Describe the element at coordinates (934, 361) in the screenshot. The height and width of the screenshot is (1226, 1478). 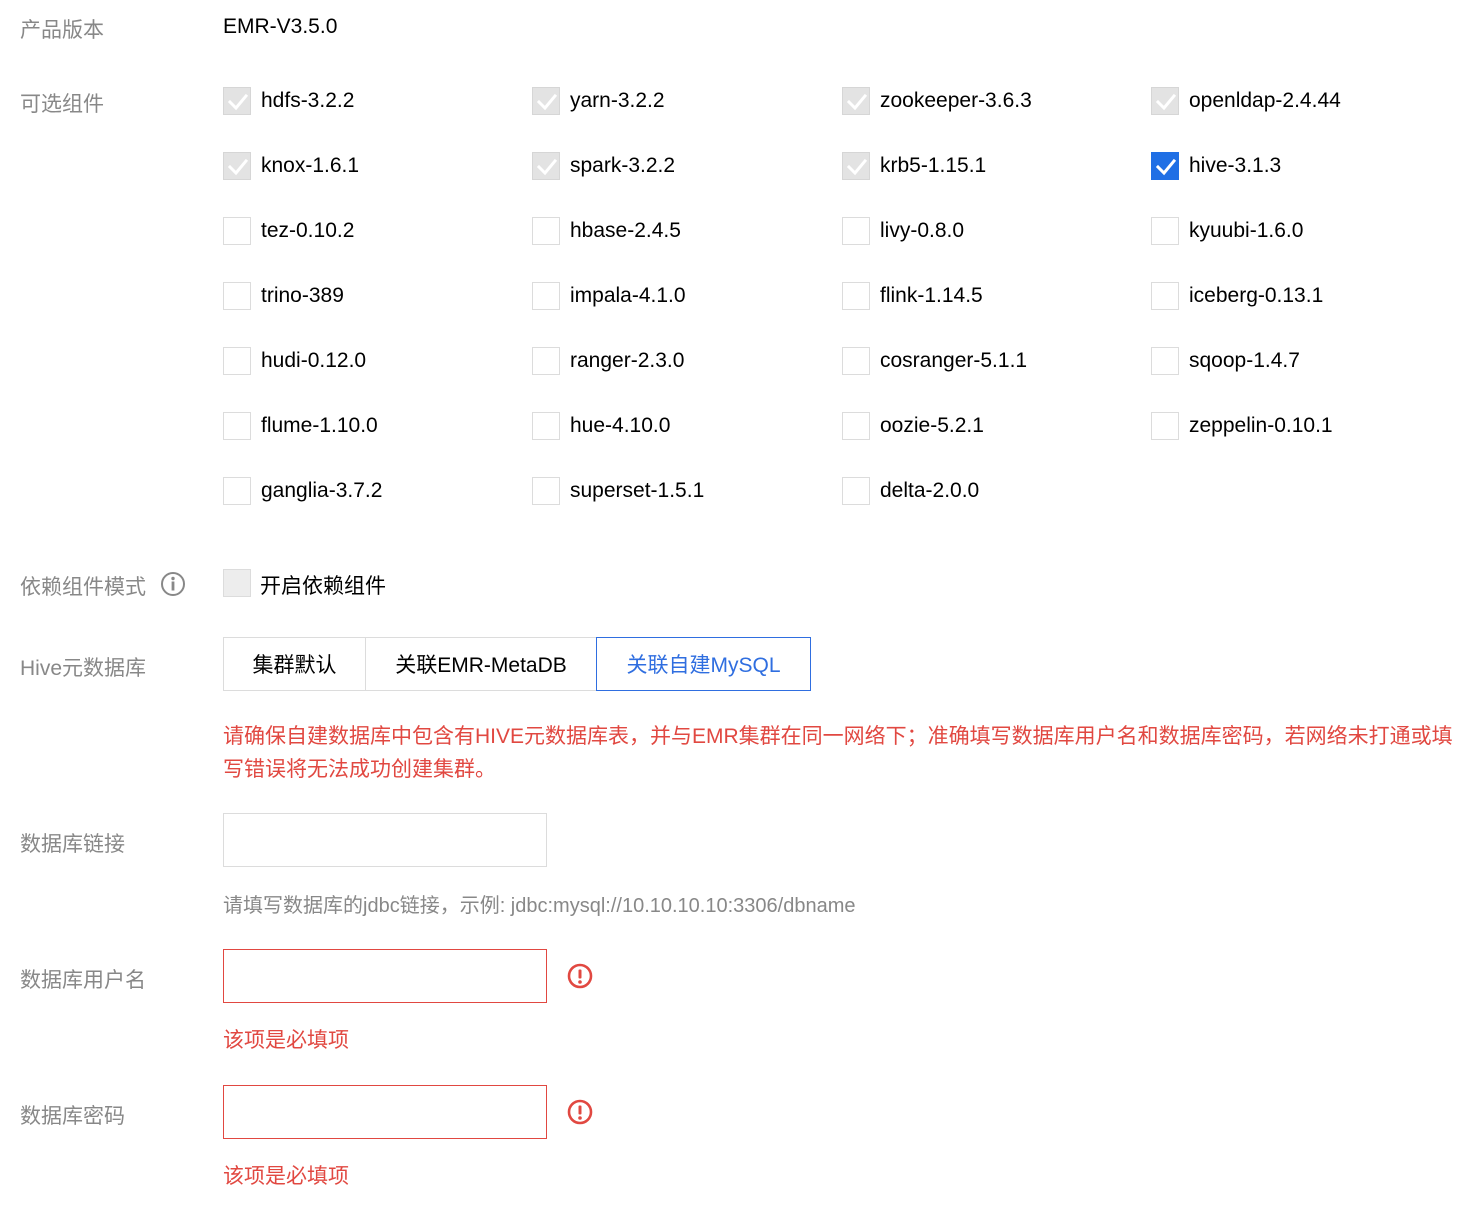
I see `component-option-cosranger: cosranger-5.1.1` at that location.